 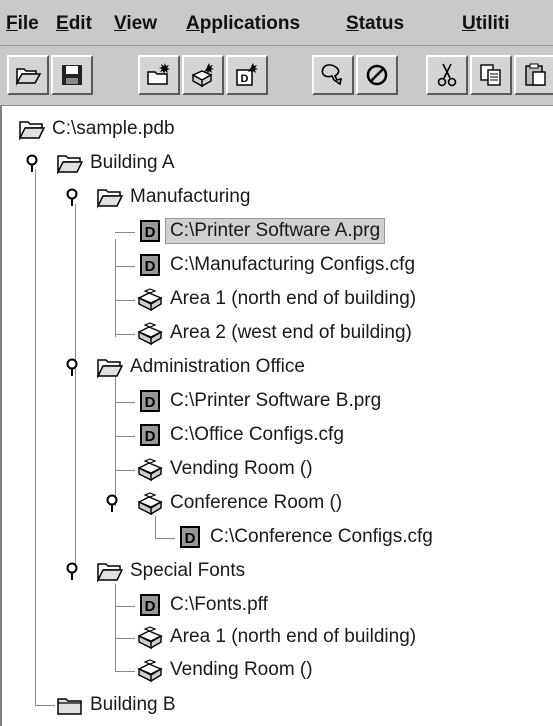 I want to click on cut-icon, so click(x=447, y=75).